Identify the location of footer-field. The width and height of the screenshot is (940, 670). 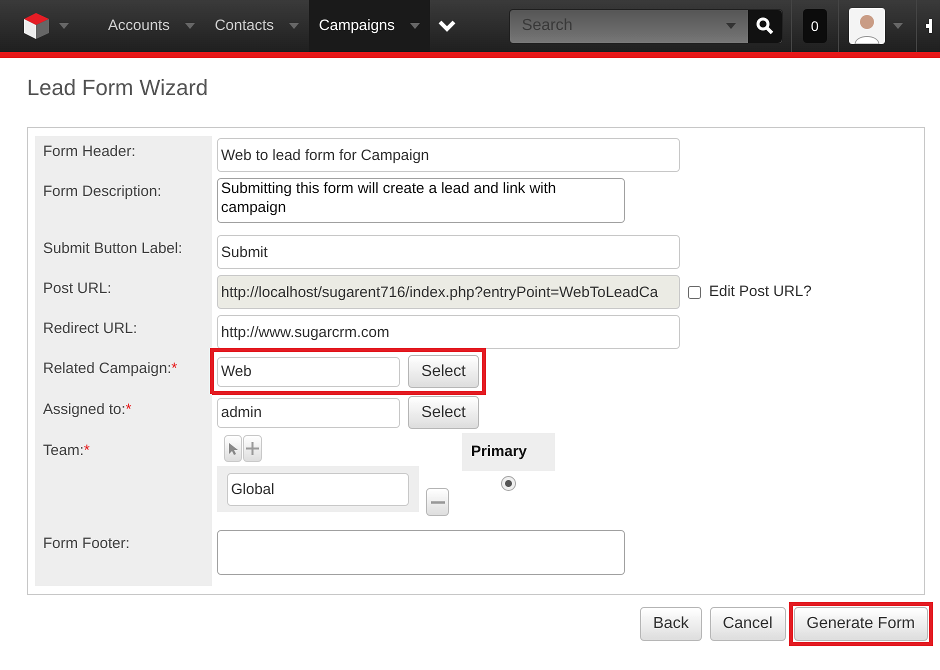
(421, 552).